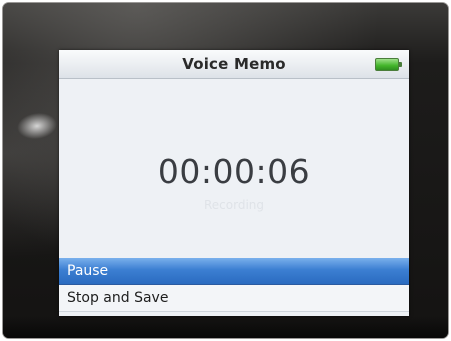 This screenshot has width=451, height=341. What do you see at coordinates (388, 64) in the screenshot?
I see `battery-full-icon` at bounding box center [388, 64].